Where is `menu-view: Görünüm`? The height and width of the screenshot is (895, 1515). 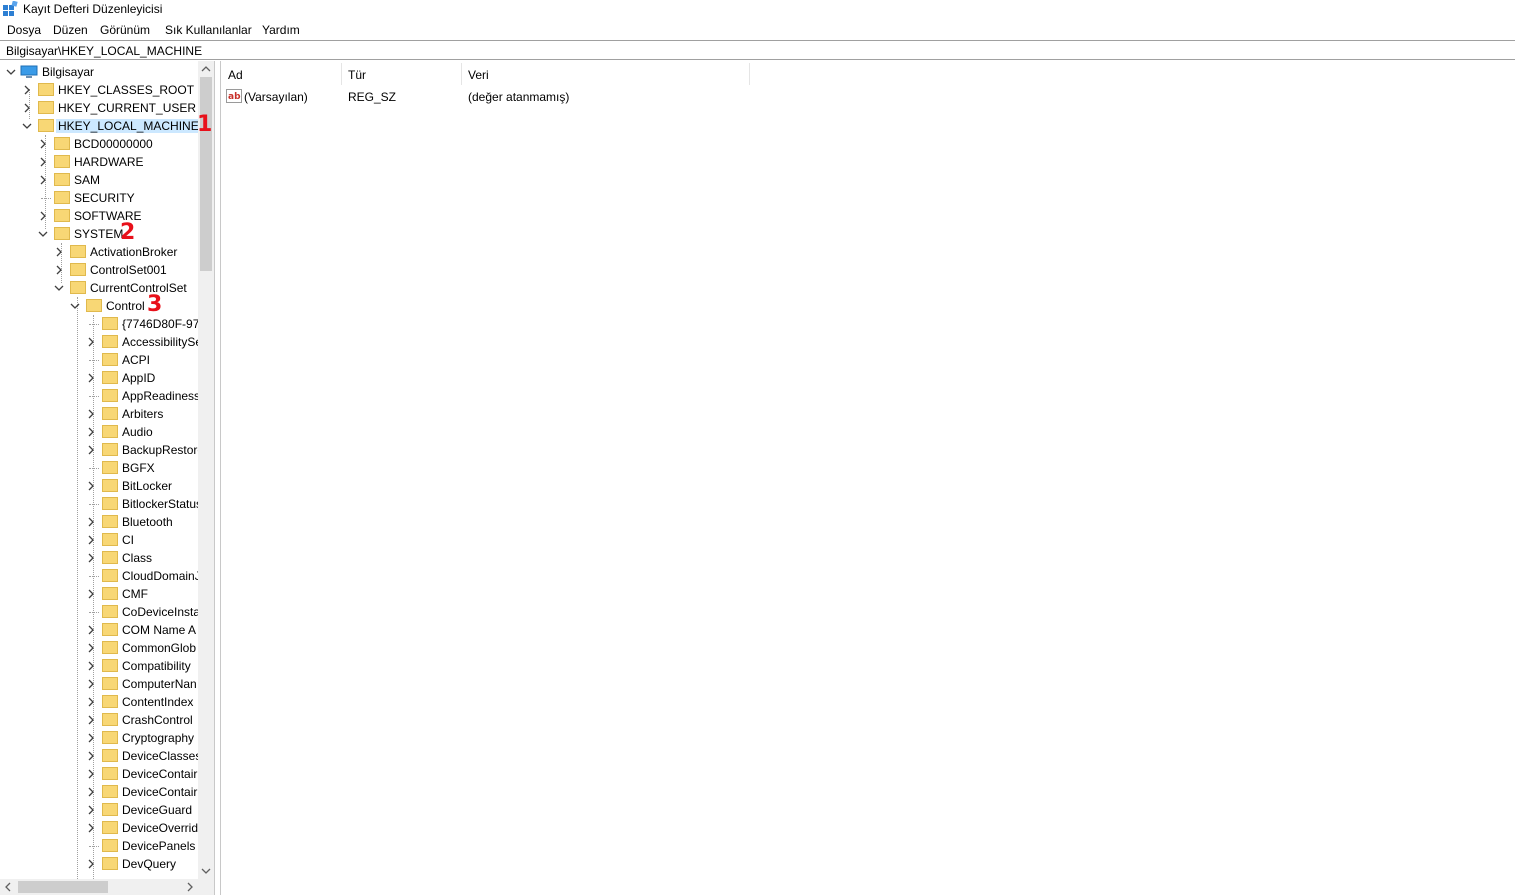 menu-view: Görünüm is located at coordinates (125, 30).